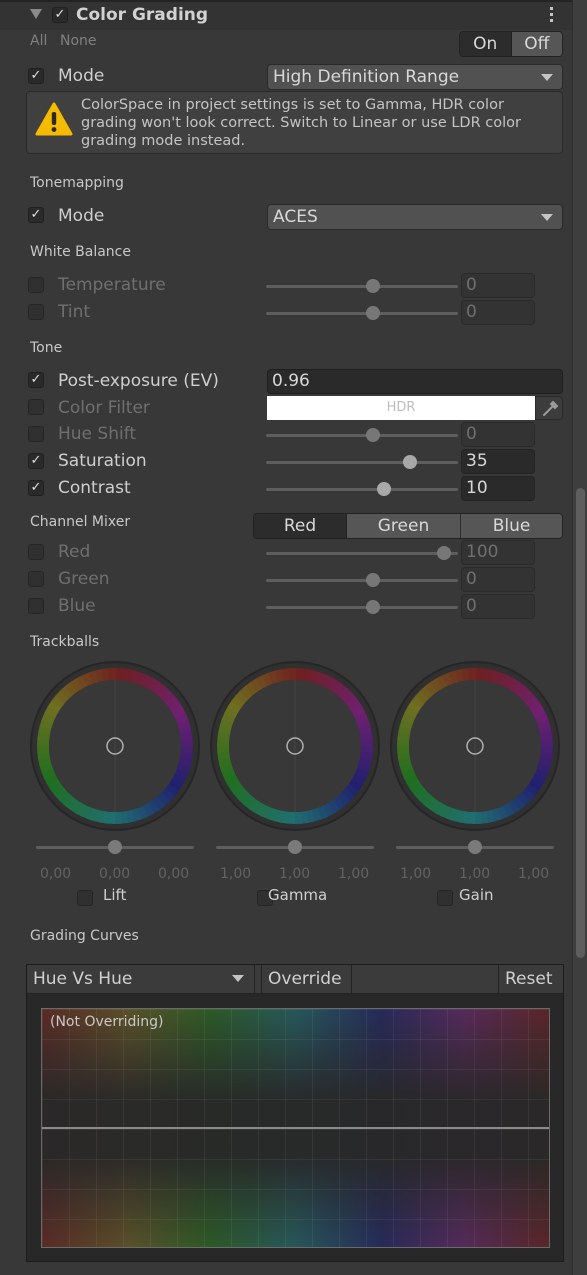 The image size is (587, 1275). What do you see at coordinates (107, 1022) in the screenshot?
I see `curve-status: (Not Overriding)` at bounding box center [107, 1022].